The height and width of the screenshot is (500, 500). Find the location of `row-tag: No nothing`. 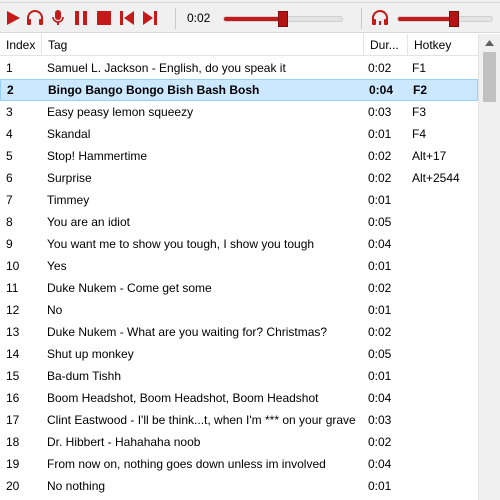

row-tag: No nothing is located at coordinates (76, 486).